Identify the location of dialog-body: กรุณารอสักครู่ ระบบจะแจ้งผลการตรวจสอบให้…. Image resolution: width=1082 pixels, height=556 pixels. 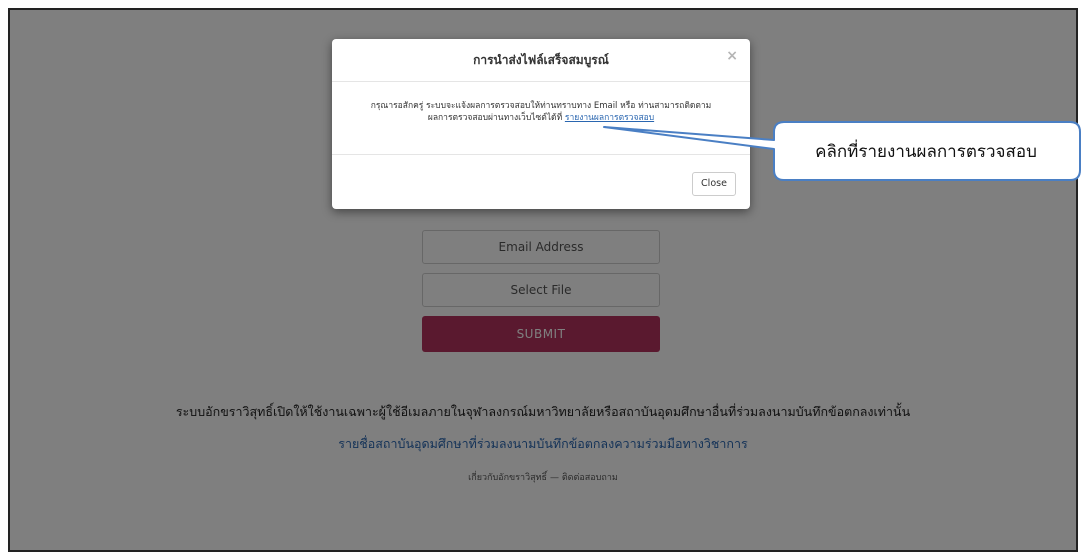
(541, 118).